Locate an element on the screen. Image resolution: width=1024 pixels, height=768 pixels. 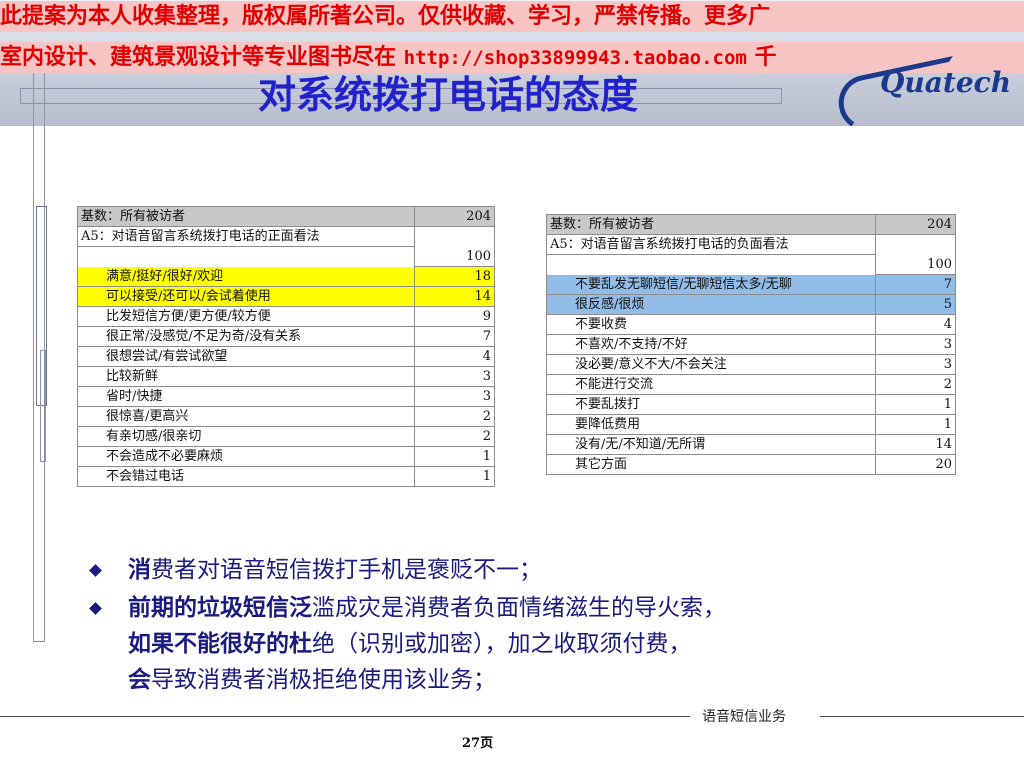
watermark-line-2-suffix: 千 is located at coordinates (761, 57).